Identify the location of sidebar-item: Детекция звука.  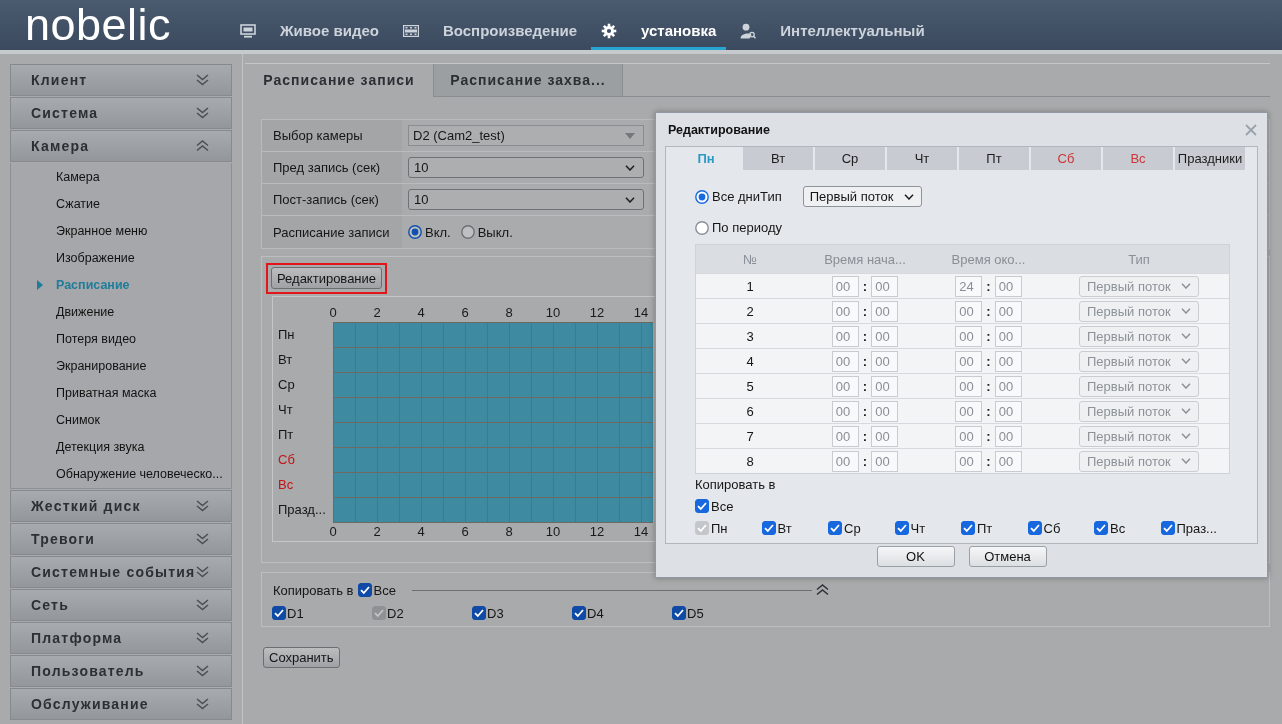
(121, 446).